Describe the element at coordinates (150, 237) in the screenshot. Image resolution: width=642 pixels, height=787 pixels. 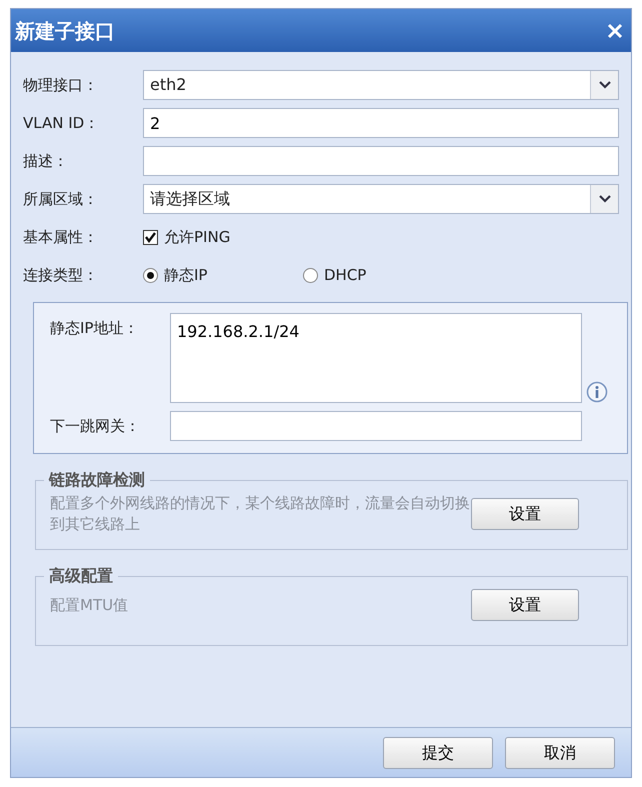
I see `checkbox` at that location.